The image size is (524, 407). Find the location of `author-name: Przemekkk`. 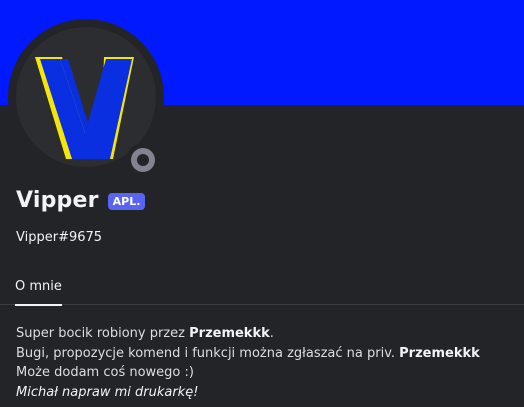

author-name: Przemekkk is located at coordinates (229, 333).